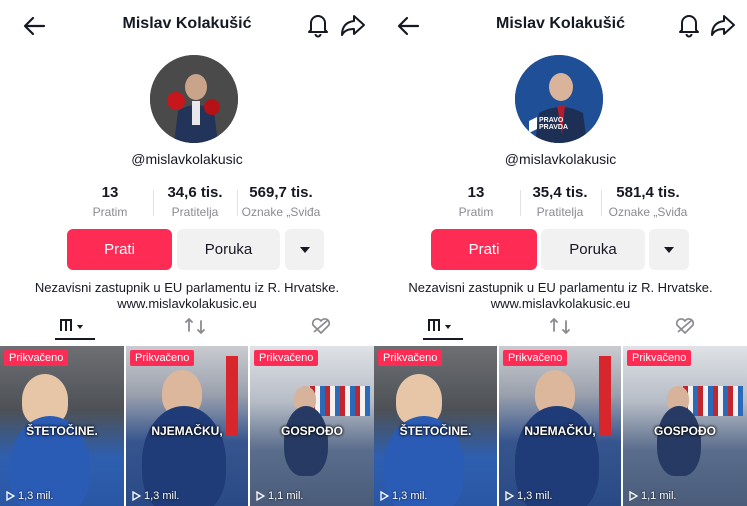 This screenshot has width=747, height=506. I want to click on stat-followers: 35,4 tis. Pratitelja, so click(560, 201).